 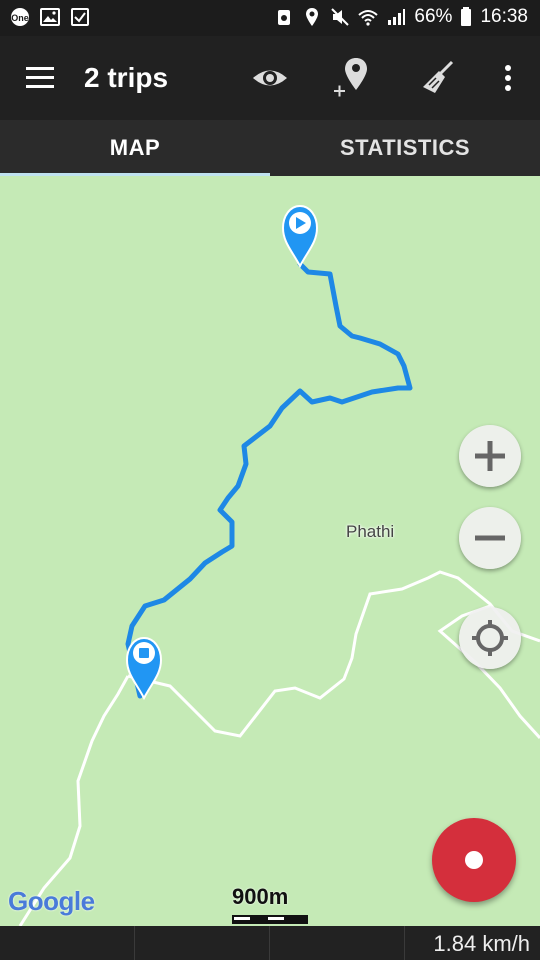 I want to click on svg-text: One, so click(x=20, y=18).